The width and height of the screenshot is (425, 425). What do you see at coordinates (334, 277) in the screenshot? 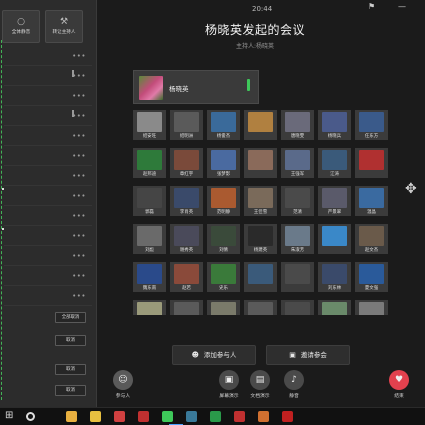
I see `participant-tile: 刘东林` at bounding box center [334, 277].